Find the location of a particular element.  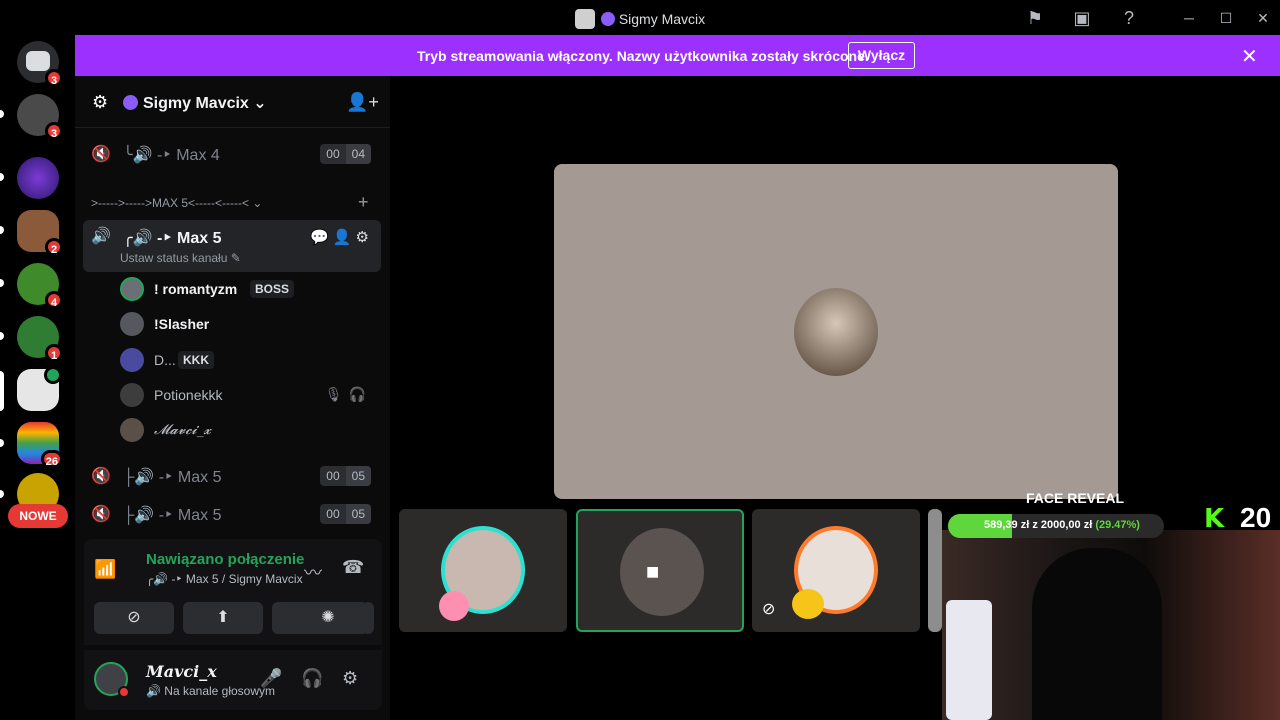

chevron-down-icon: ⌄ is located at coordinates (260, 103).